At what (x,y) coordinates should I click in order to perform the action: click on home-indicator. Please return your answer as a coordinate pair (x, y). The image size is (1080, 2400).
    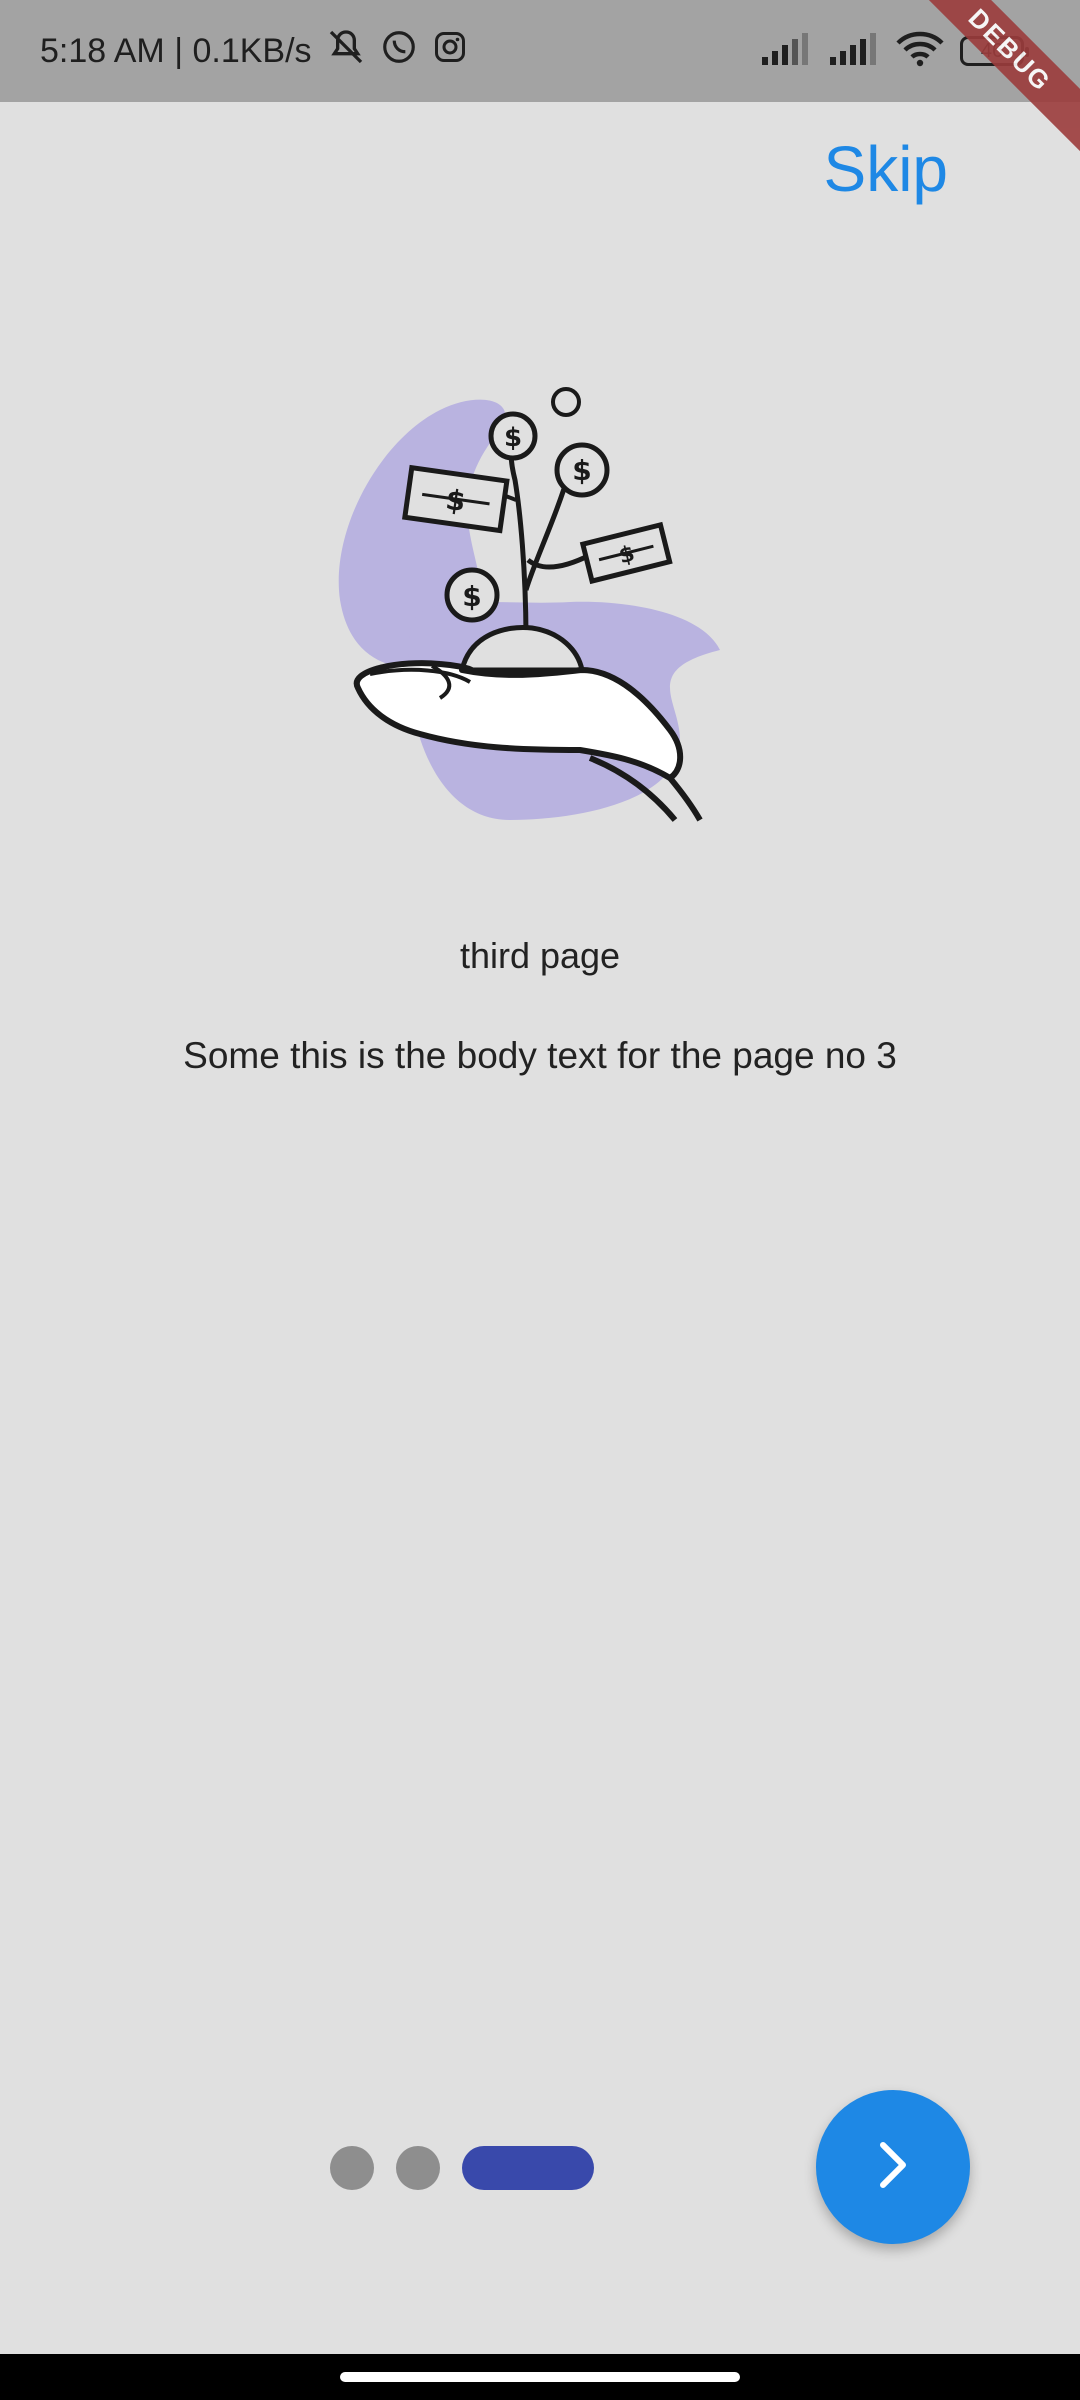
    Looking at the image, I should click on (540, 2377).